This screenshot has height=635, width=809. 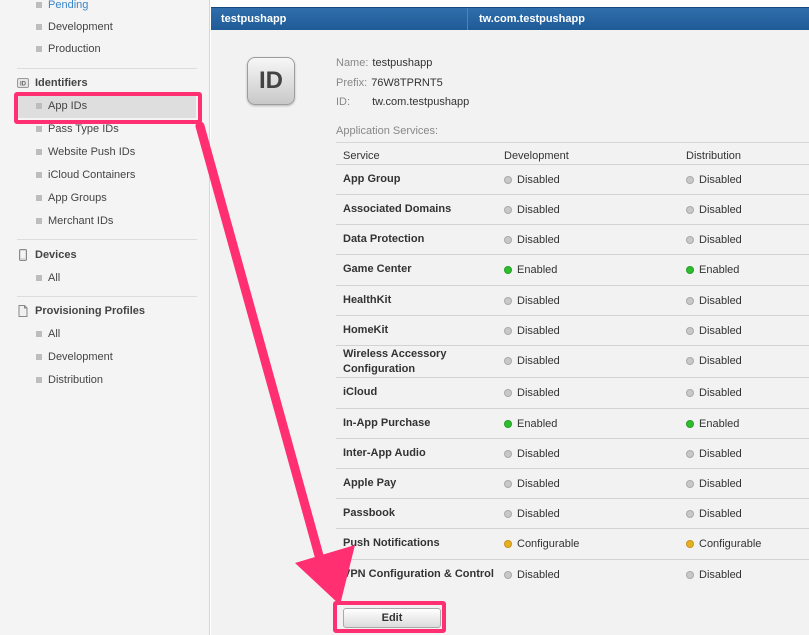 What do you see at coordinates (402, 63) in the screenshot?
I see `app-name-value: testpushapp` at bounding box center [402, 63].